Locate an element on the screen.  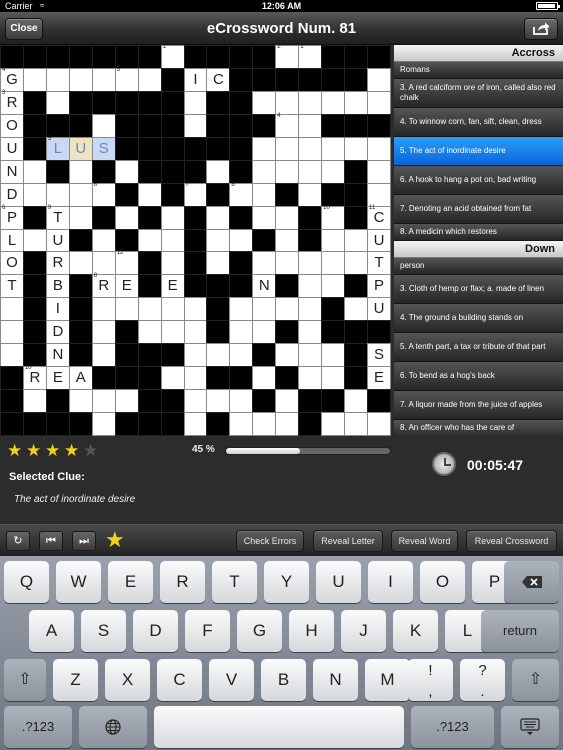
across-clue: 6. A hook to hang a pot on, bad writing is located at coordinates (478, 180).